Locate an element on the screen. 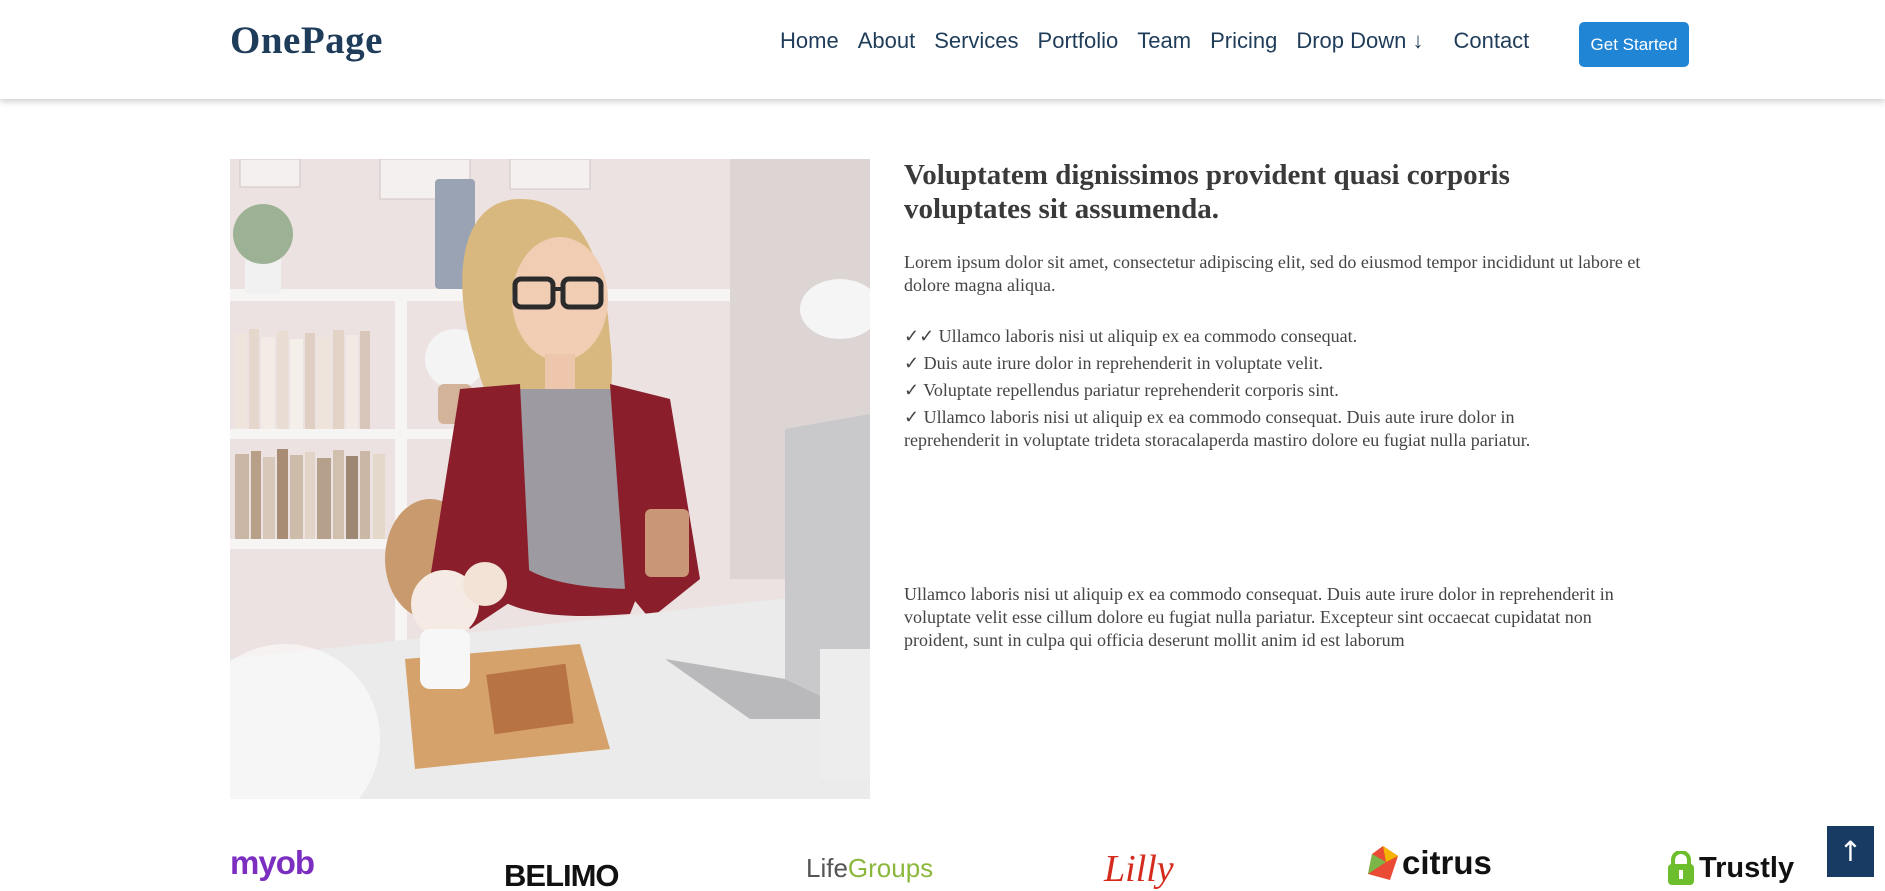 This screenshot has width=1885, height=891. back-to-top-button: ↑ is located at coordinates (1850, 851).